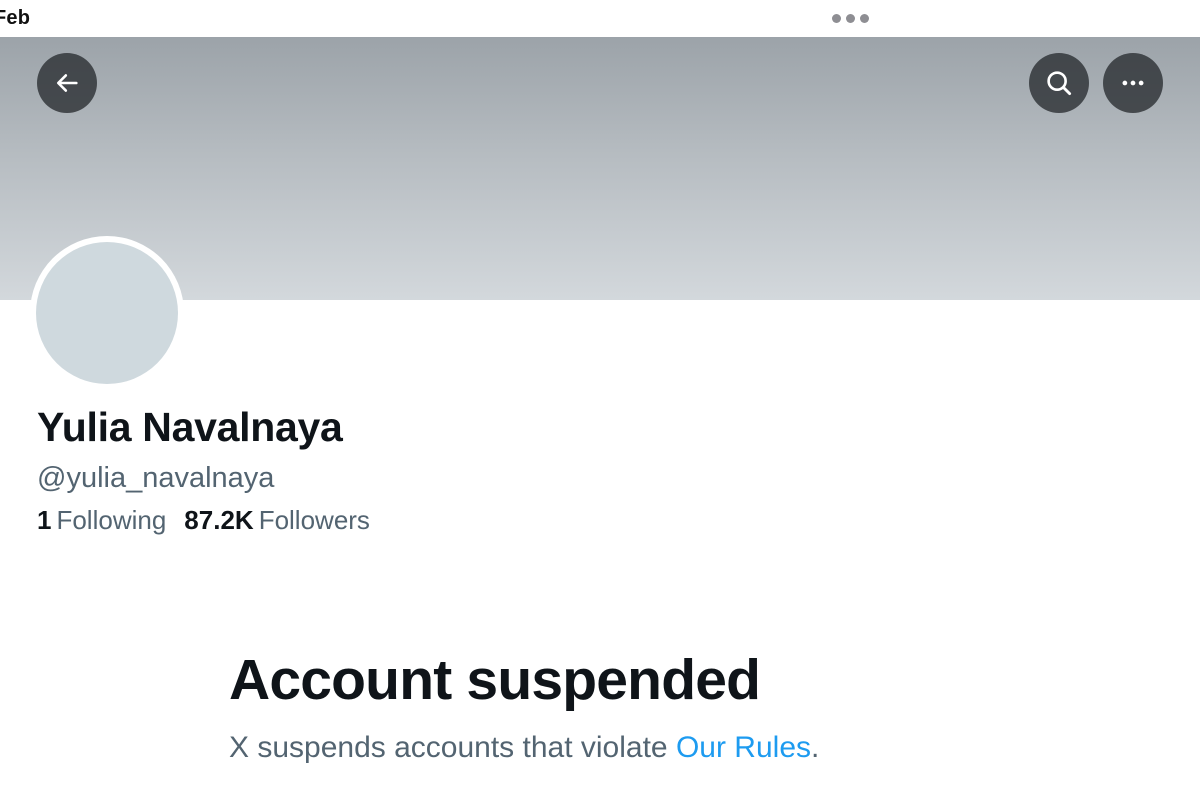  I want to click on search-icon, so click(1059, 83).